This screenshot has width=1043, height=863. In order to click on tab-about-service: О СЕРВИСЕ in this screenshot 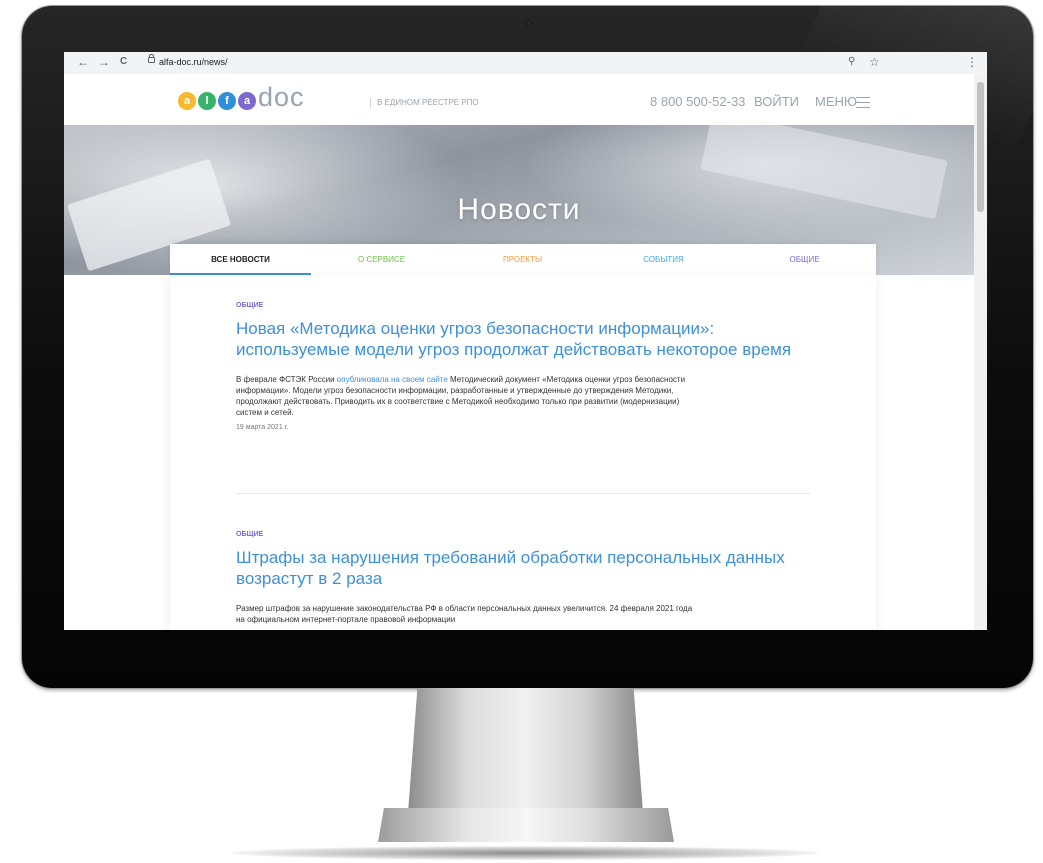, I will do `click(381, 259)`.